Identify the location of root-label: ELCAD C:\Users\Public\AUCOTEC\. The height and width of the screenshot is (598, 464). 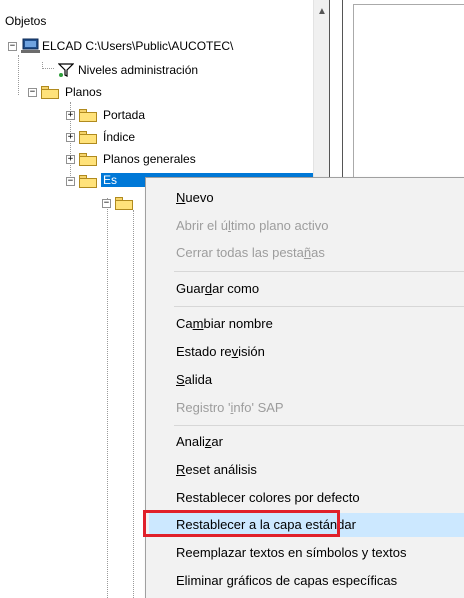
(138, 46).